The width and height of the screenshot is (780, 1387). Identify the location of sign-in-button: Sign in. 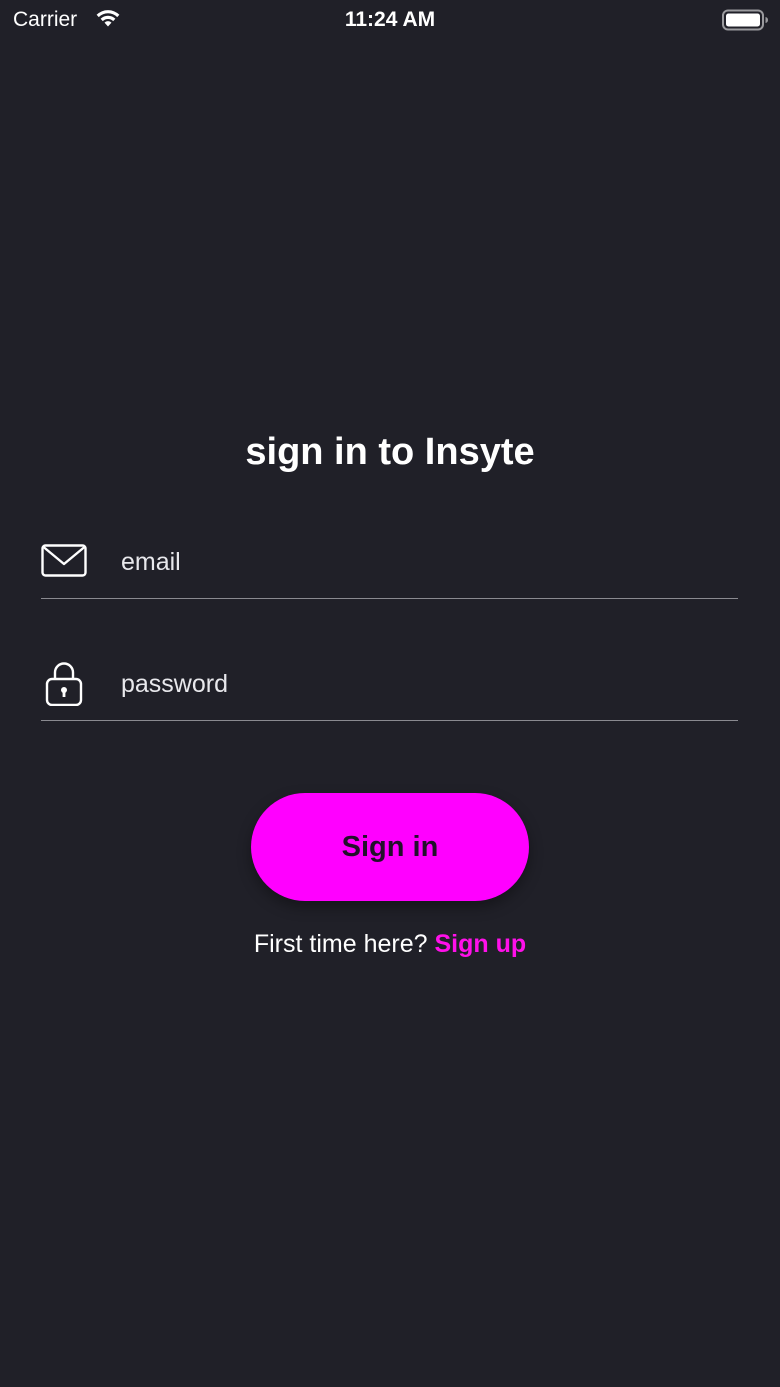
(390, 847).